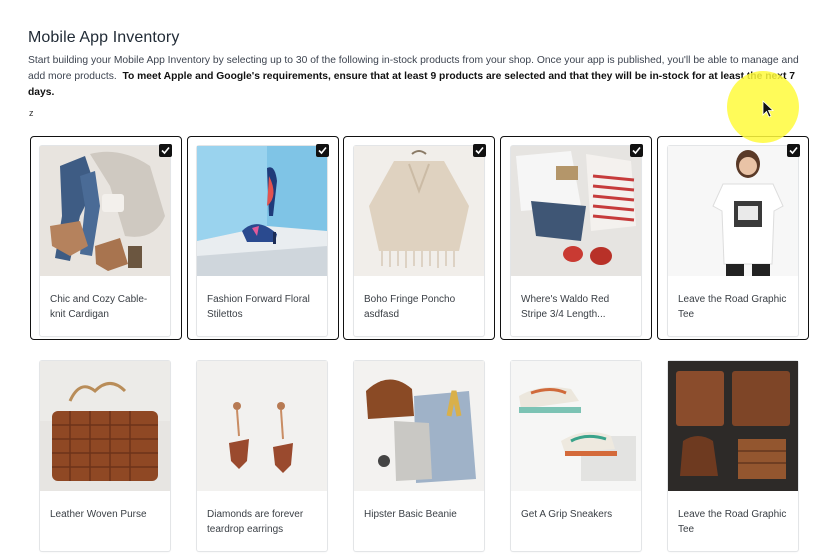 This screenshot has width=824, height=556. I want to click on product-name: Leather Woven Purse, so click(98, 514).